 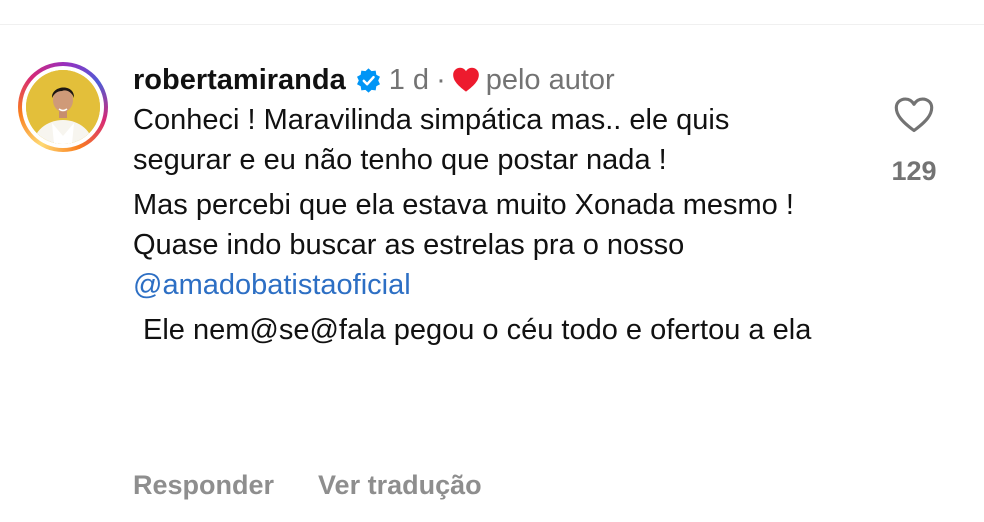 What do you see at coordinates (492, 24) in the screenshot?
I see `divider` at bounding box center [492, 24].